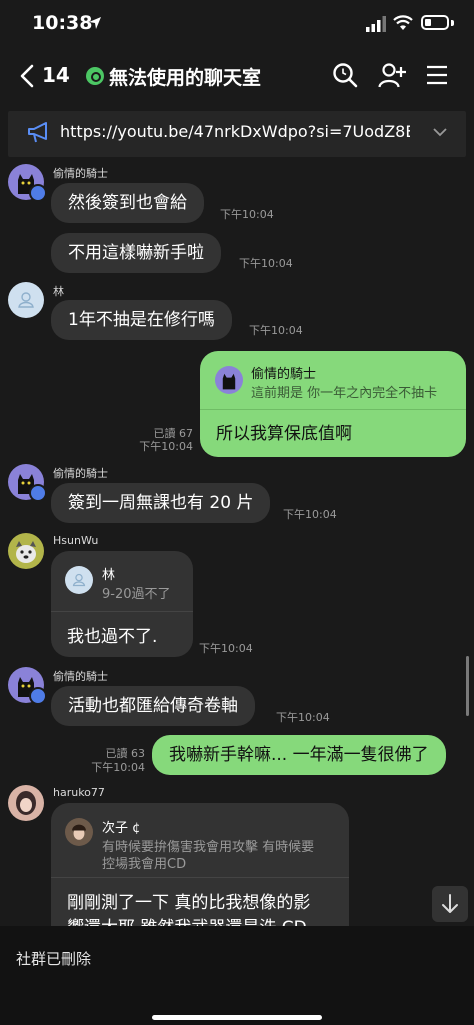 This screenshot has height=1025, width=474. Describe the element at coordinates (440, 132) in the screenshot. I see `chevron-down-icon` at that location.